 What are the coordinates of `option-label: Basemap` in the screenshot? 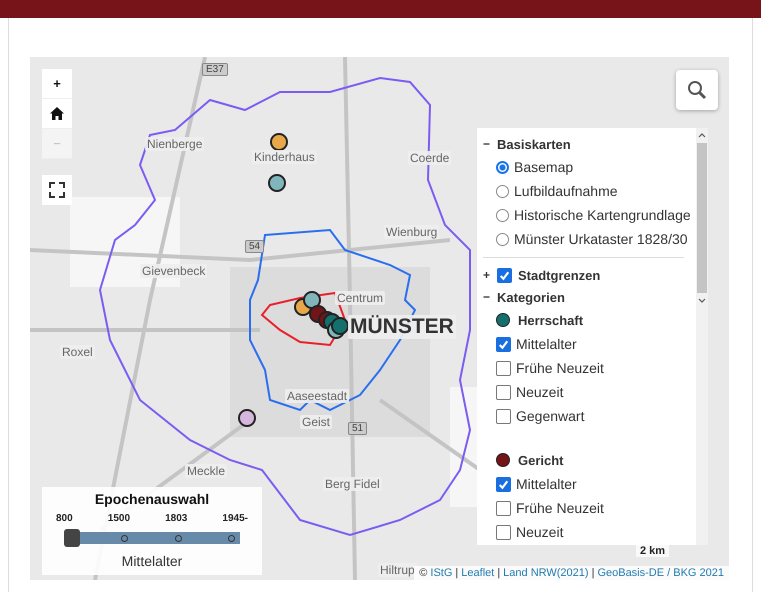 It's located at (544, 167).